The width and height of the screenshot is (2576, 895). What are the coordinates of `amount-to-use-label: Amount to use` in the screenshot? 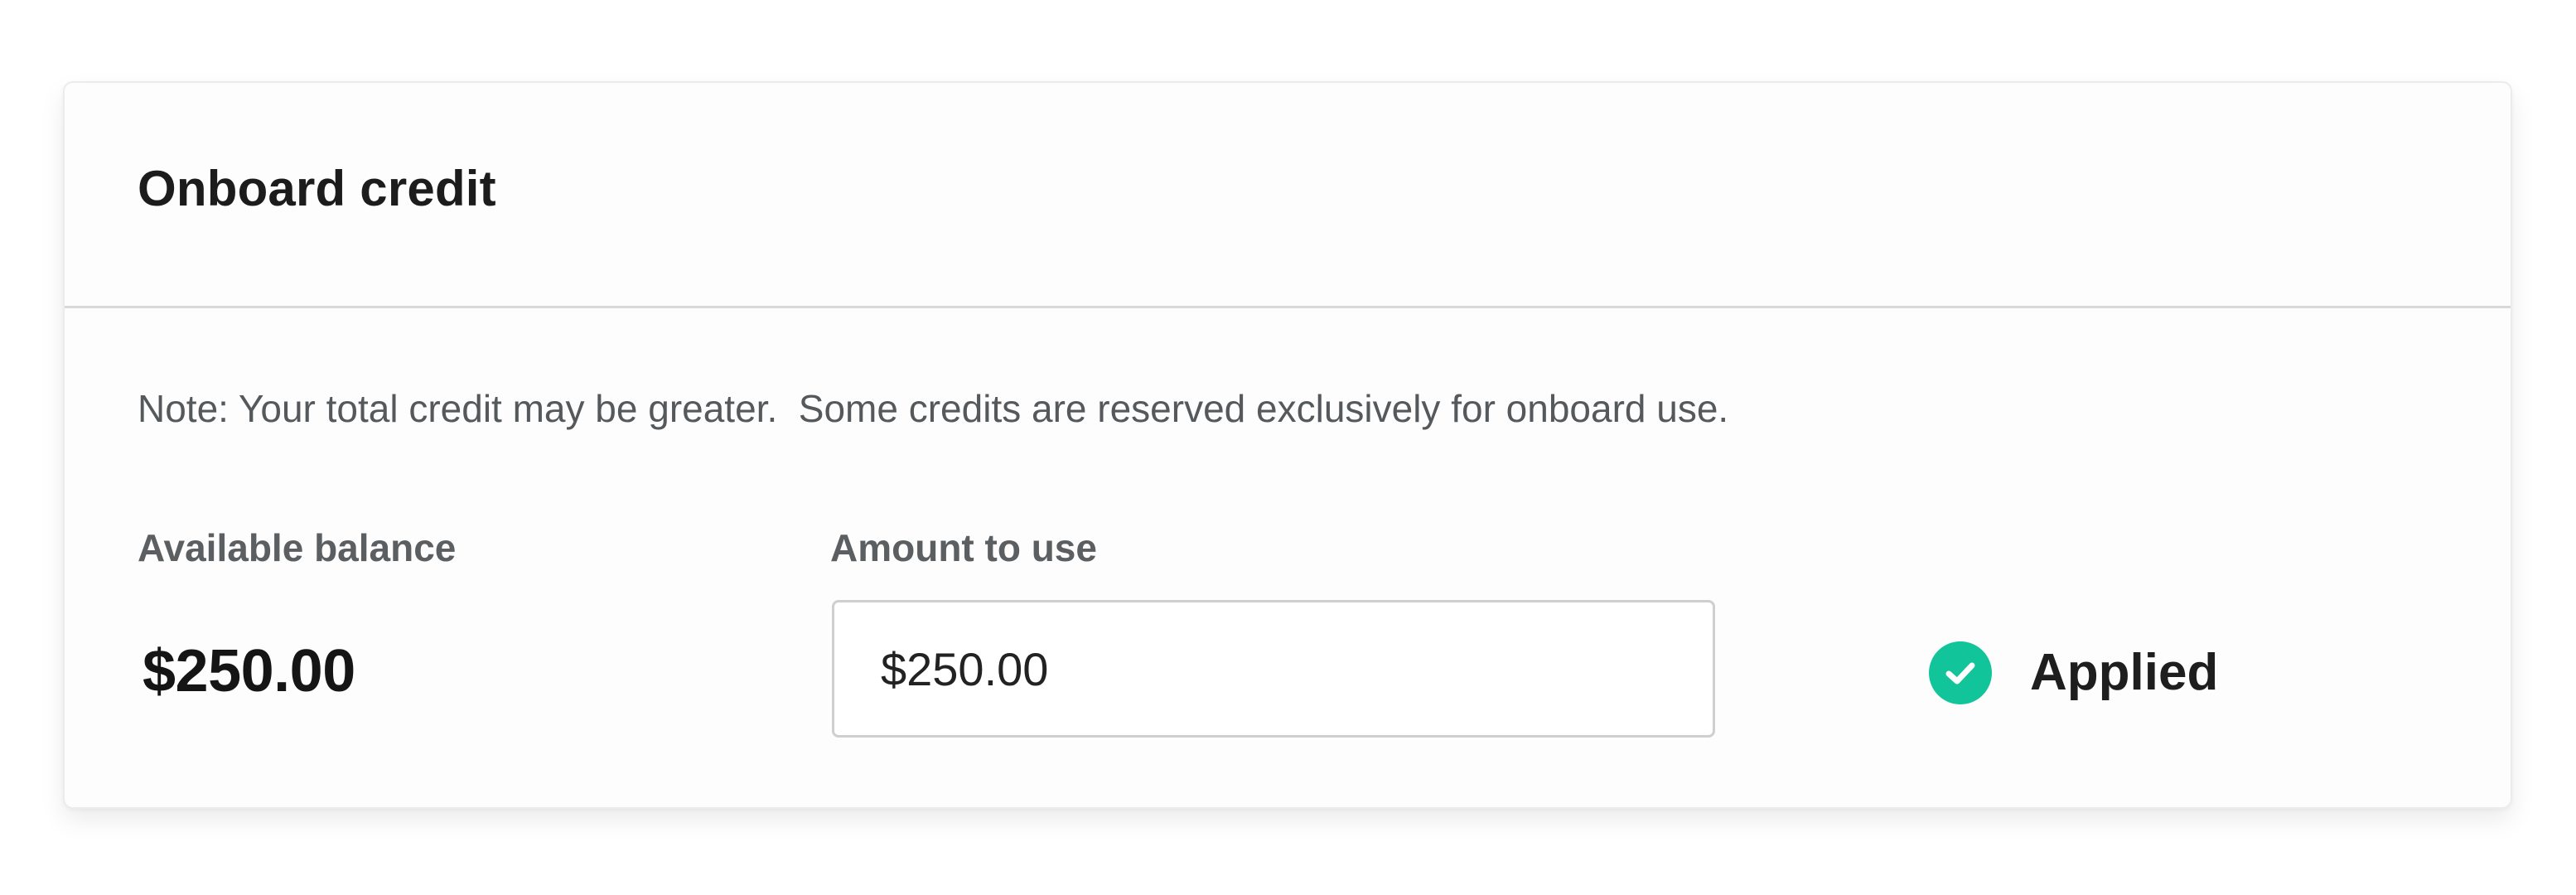 It's located at (963, 547).